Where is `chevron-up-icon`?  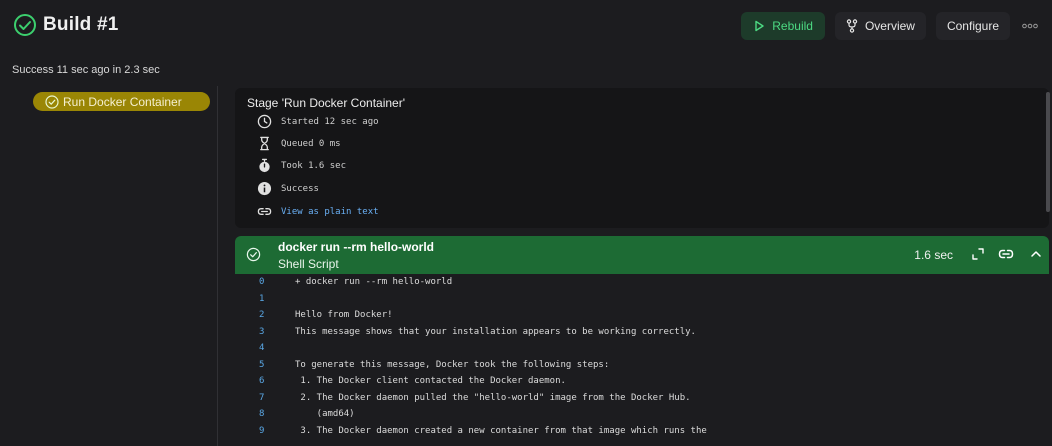
chevron-up-icon is located at coordinates (1036, 254).